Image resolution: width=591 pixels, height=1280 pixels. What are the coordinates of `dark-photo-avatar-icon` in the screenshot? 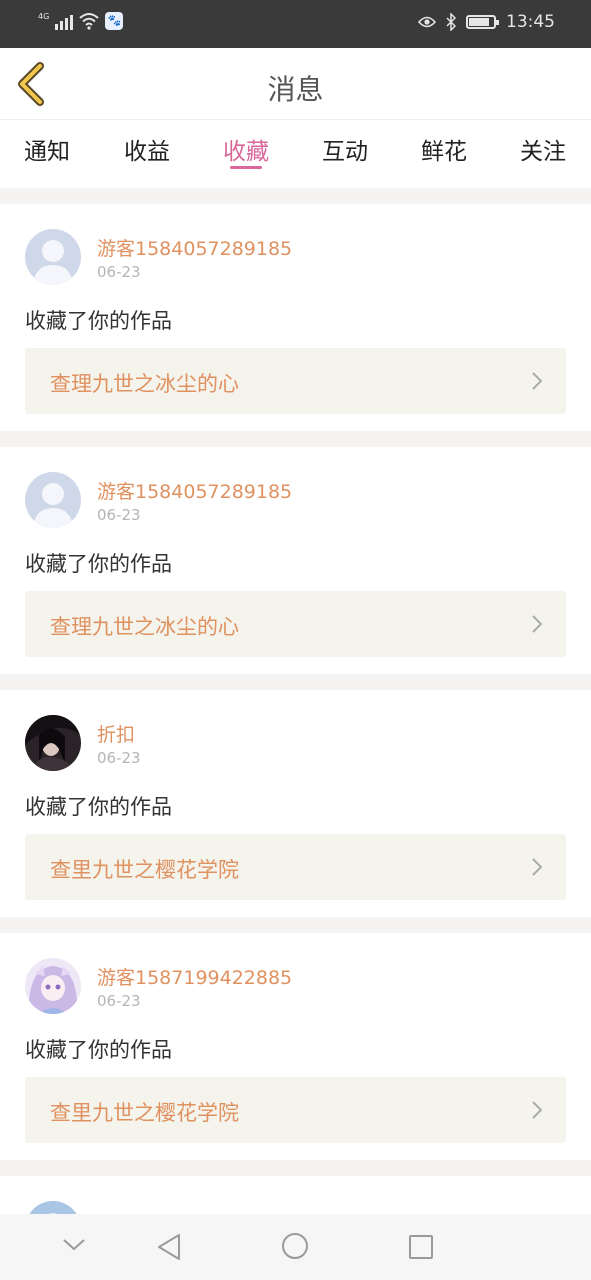 It's located at (53, 743).